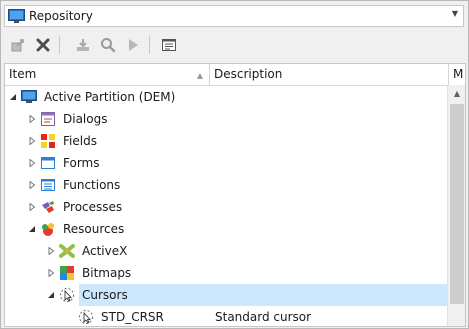 The width and height of the screenshot is (469, 329). I want to click on column-item-label: Item, so click(23, 74).